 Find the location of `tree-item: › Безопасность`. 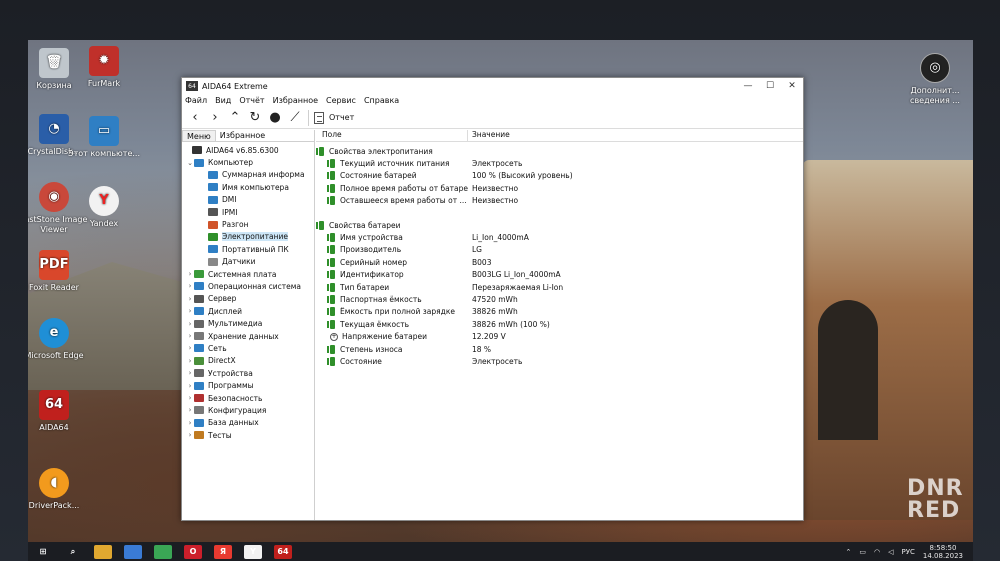

tree-item: › Безопасность is located at coordinates (248, 398).